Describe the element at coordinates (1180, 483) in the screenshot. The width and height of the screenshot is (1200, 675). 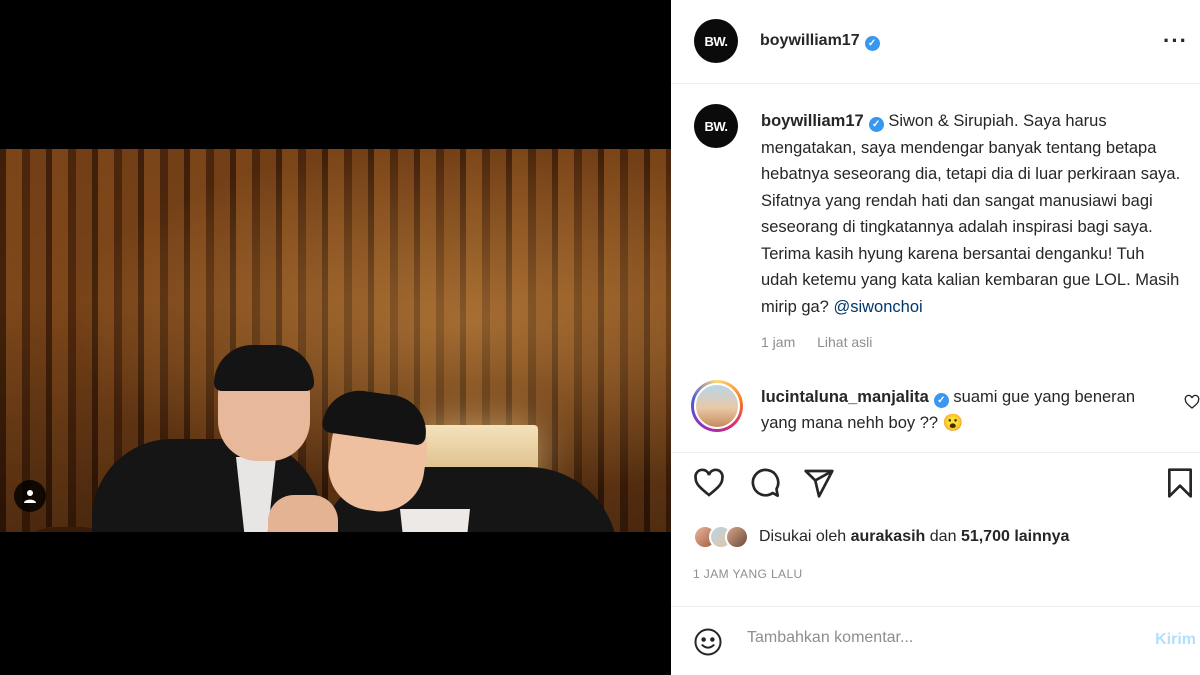
I see `bookmark-icon` at that location.